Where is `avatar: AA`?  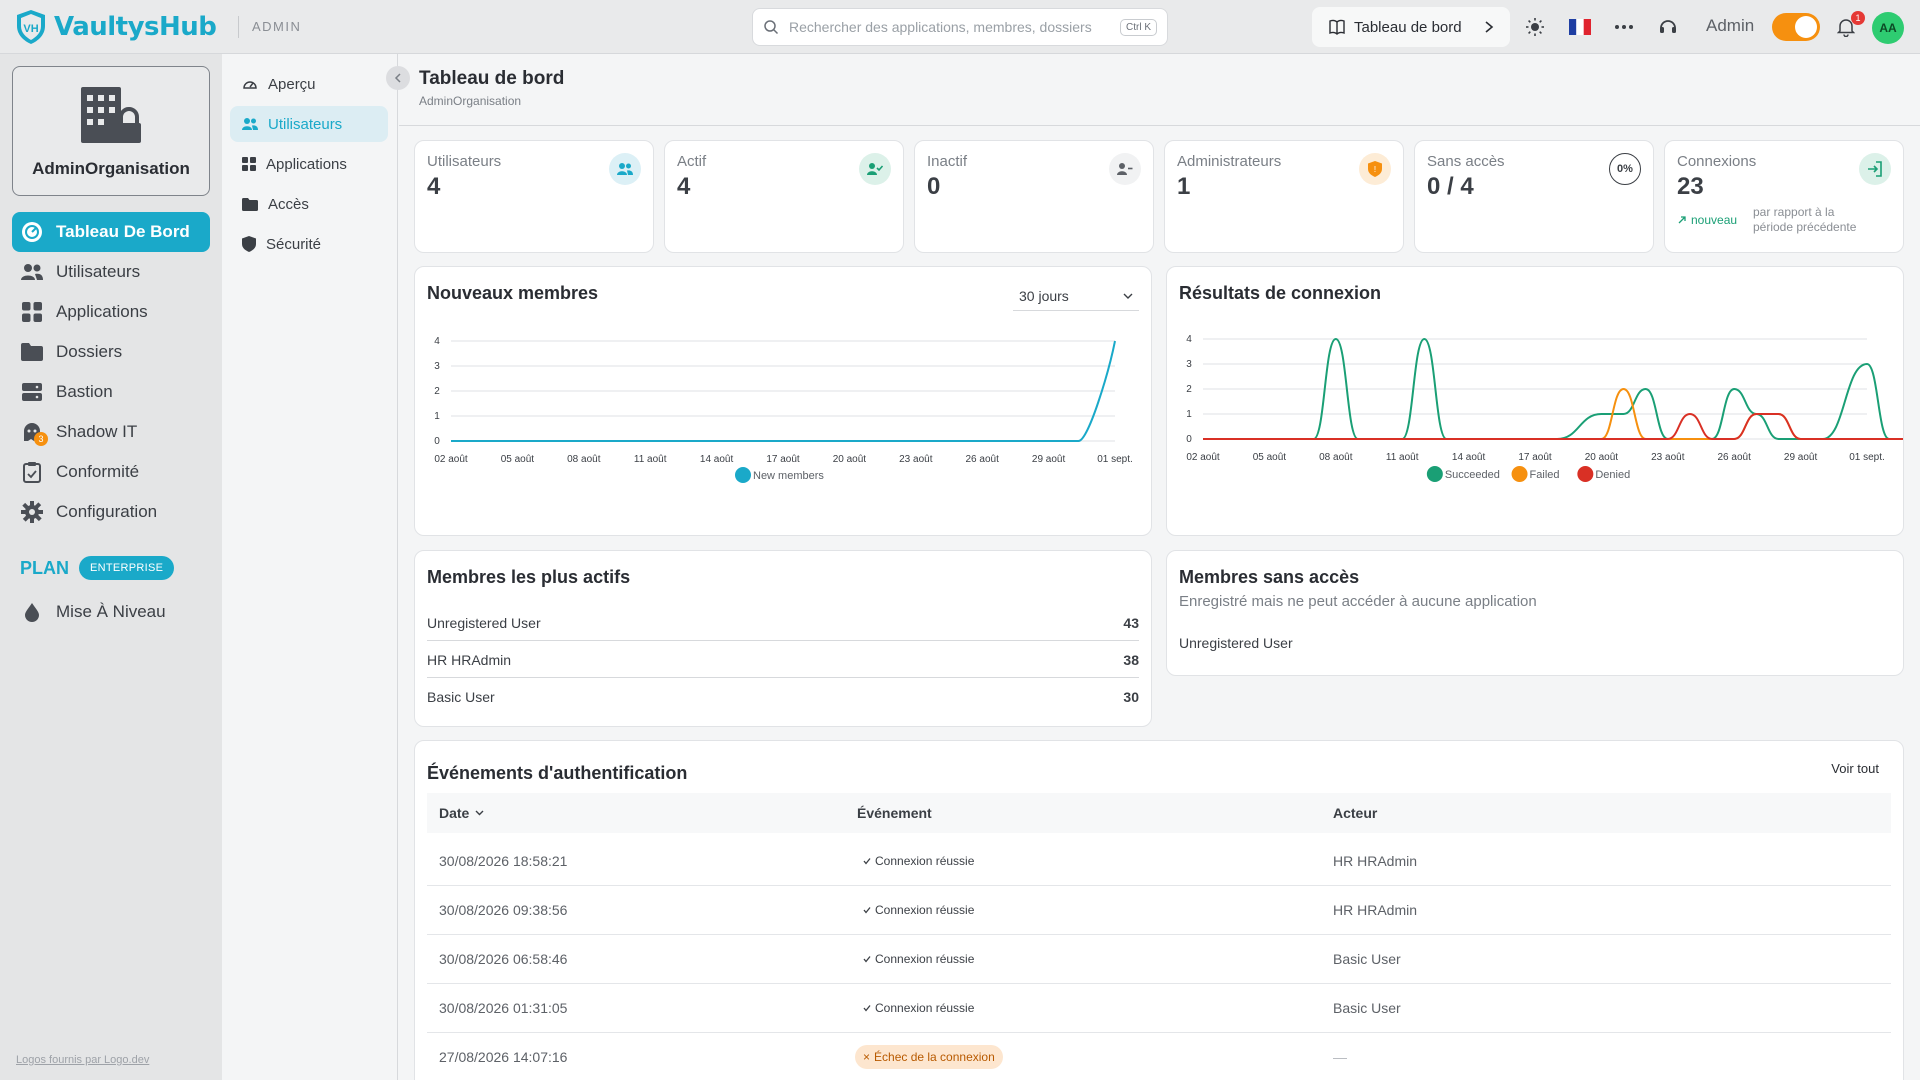 avatar: AA is located at coordinates (1888, 28).